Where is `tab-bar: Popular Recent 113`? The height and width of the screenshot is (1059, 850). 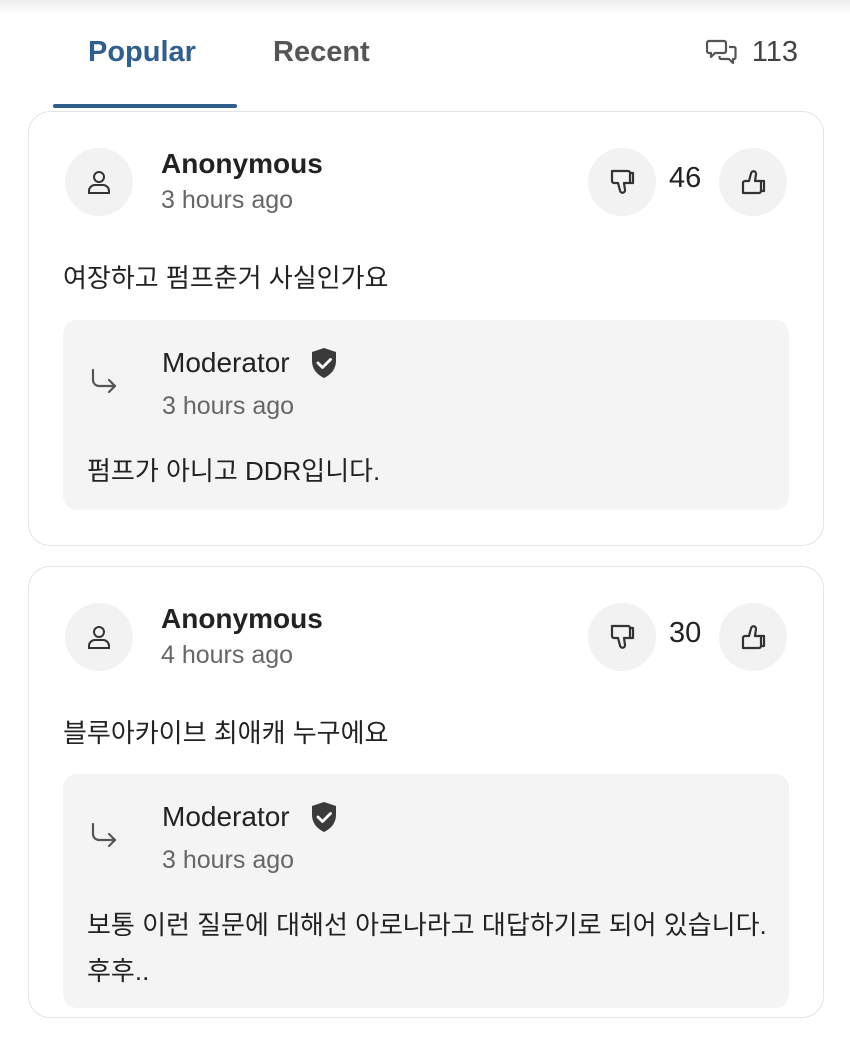 tab-bar: Popular Recent 113 is located at coordinates (425, 54).